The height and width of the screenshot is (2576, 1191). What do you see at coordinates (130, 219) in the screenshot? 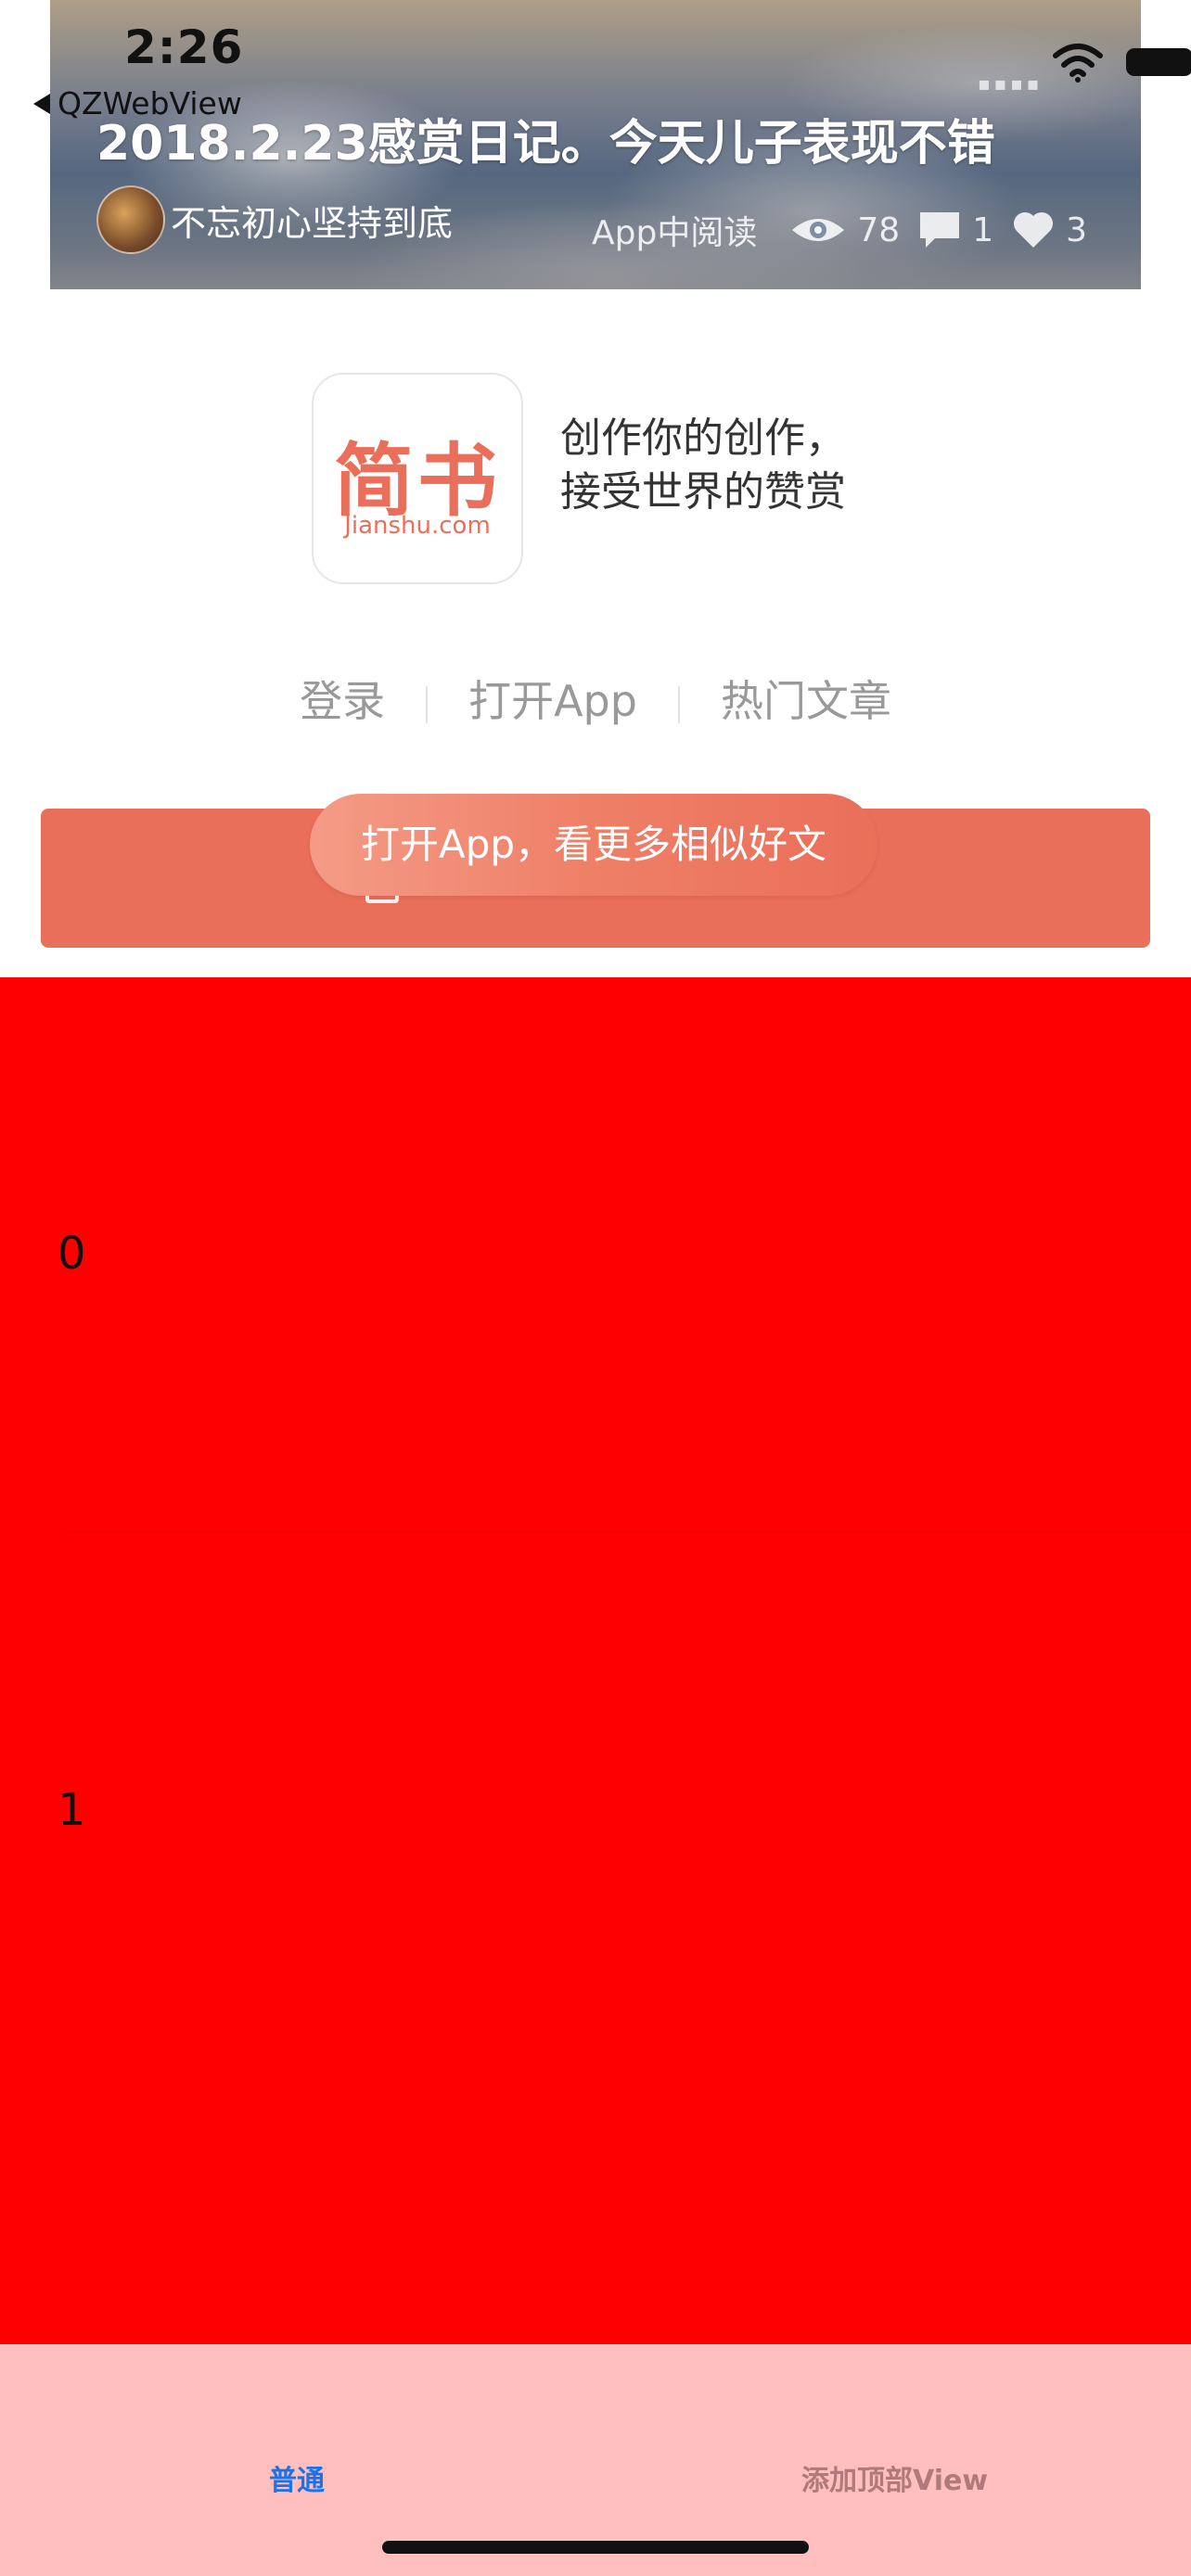
I see `author-avatar` at bounding box center [130, 219].